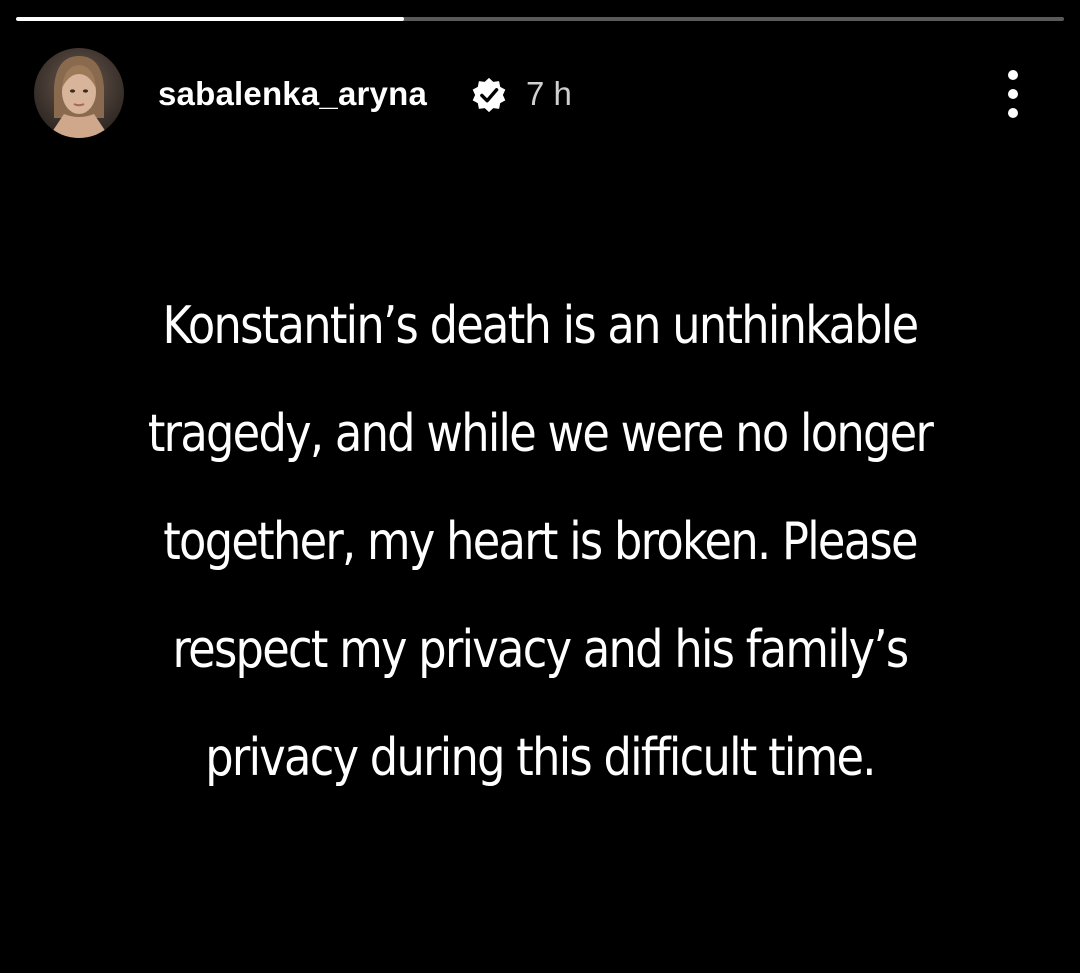  What do you see at coordinates (210, 19) in the screenshot?
I see `story-progress-fill` at bounding box center [210, 19].